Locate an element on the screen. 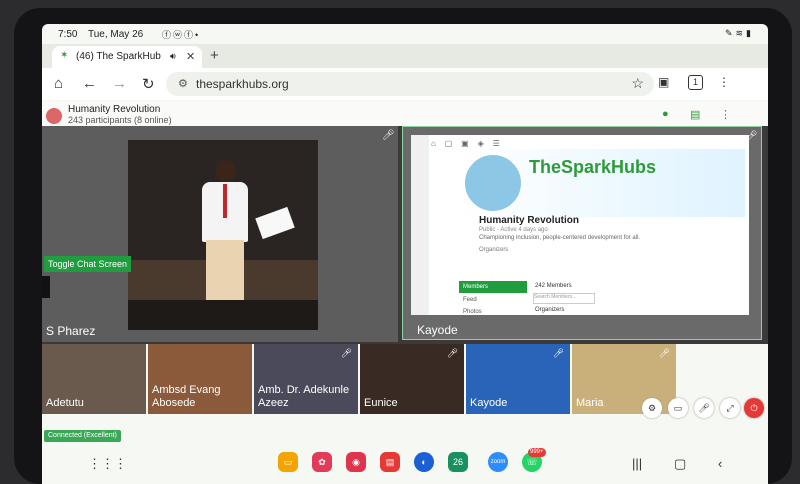 The height and width of the screenshot is (484, 800). speaker-icon: 🔊︎ is located at coordinates (173, 56).